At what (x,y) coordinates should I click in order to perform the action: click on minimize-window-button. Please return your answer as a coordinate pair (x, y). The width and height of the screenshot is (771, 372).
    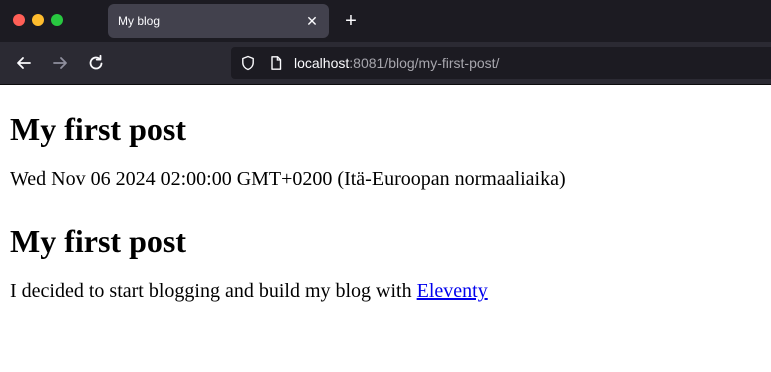
    Looking at the image, I should click on (38, 20).